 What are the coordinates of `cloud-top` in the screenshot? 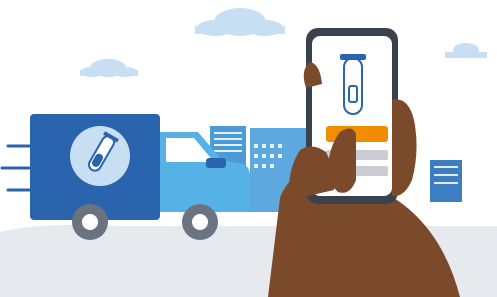 It's located at (240, 22).